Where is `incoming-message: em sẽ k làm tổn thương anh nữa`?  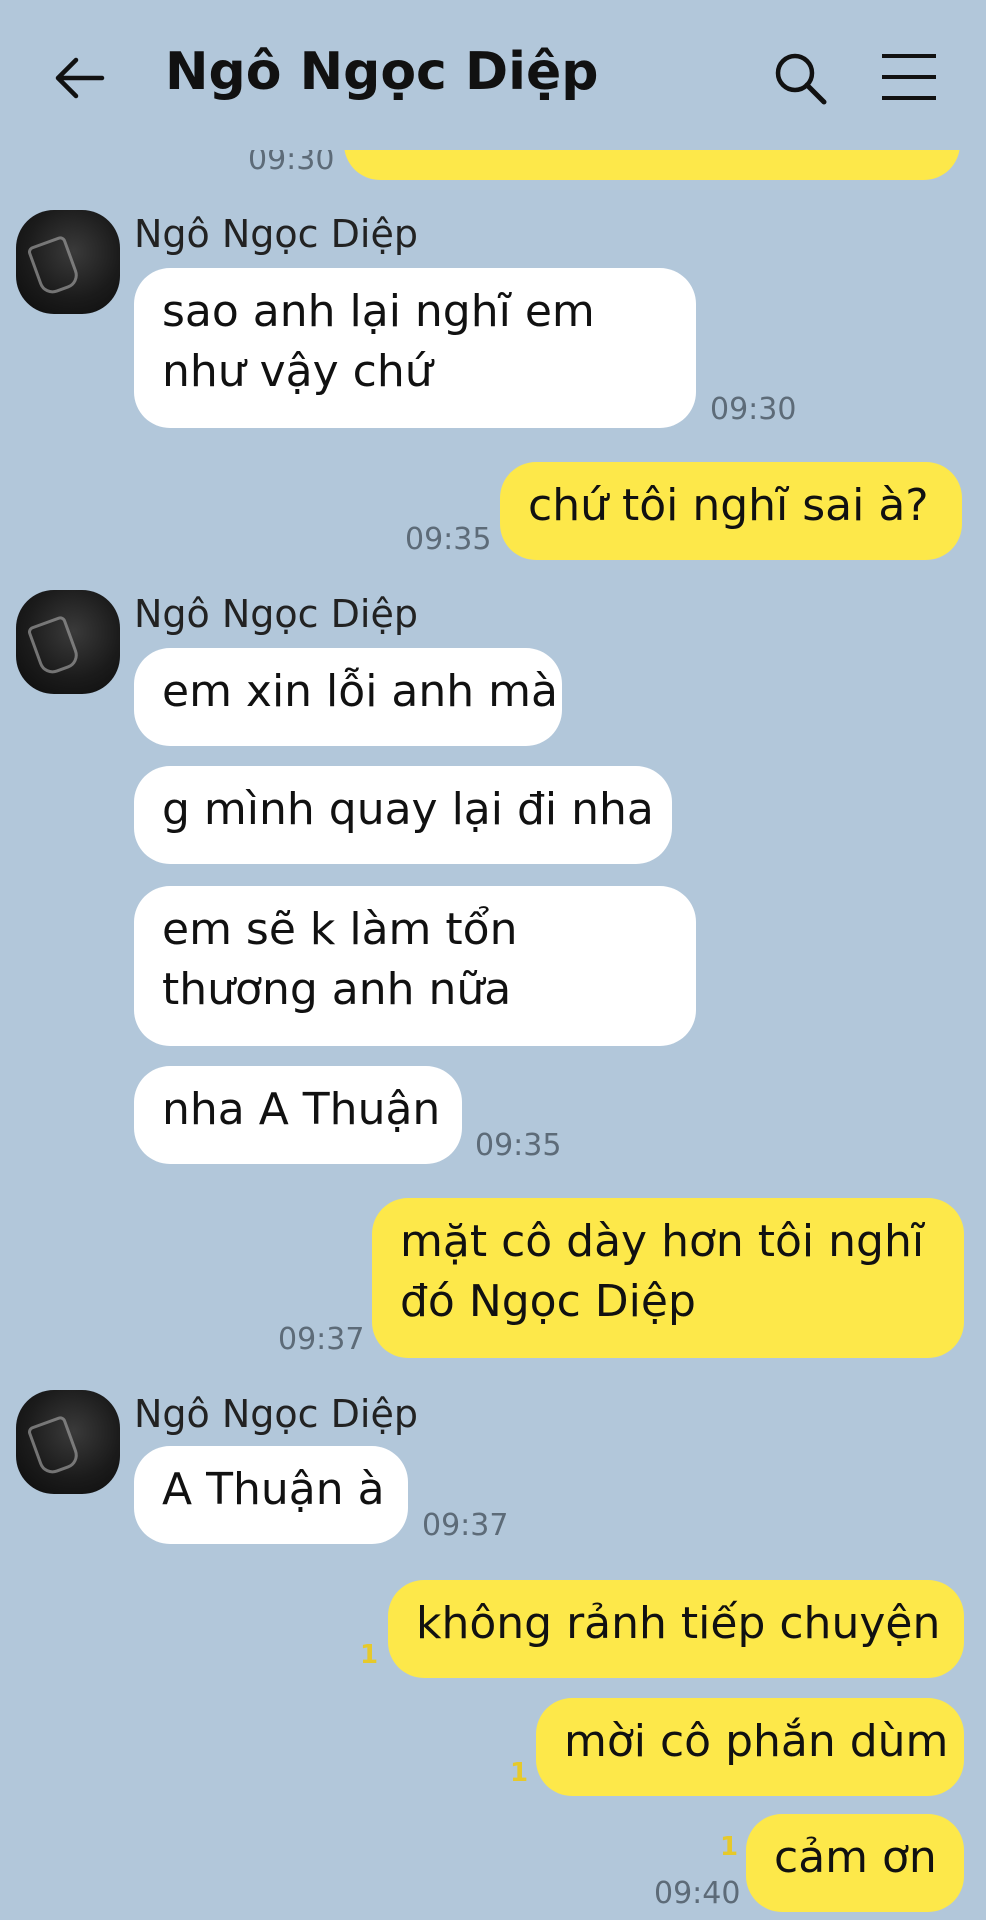 incoming-message: em sẽ k làm tổn thương anh nữa is located at coordinates (415, 966).